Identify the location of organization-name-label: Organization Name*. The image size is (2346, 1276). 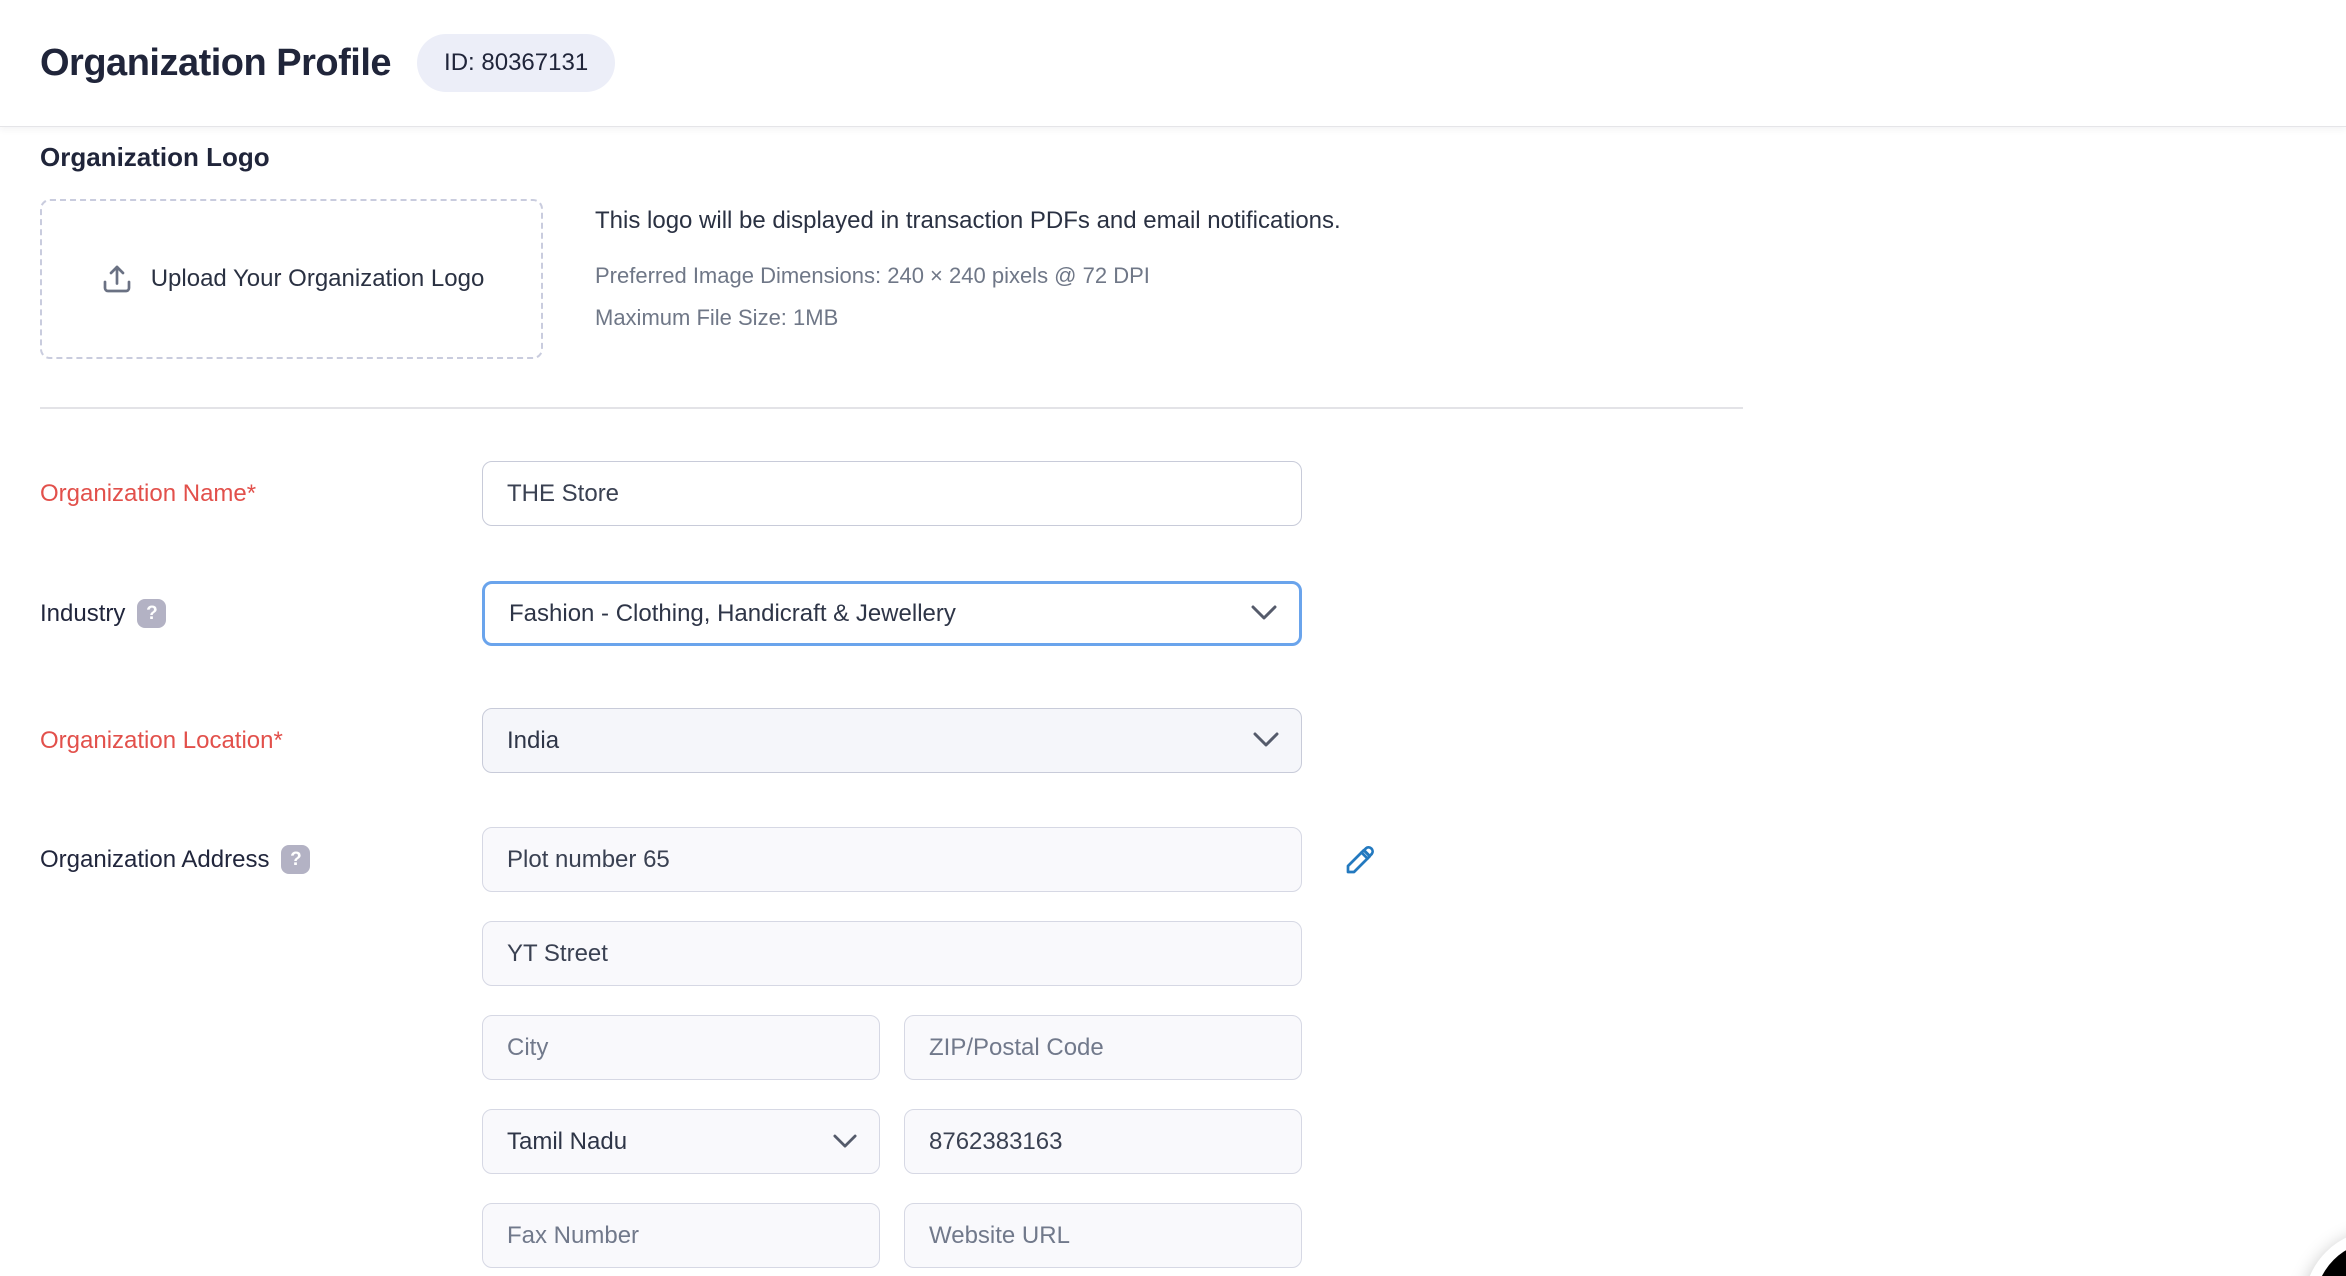
(148, 493).